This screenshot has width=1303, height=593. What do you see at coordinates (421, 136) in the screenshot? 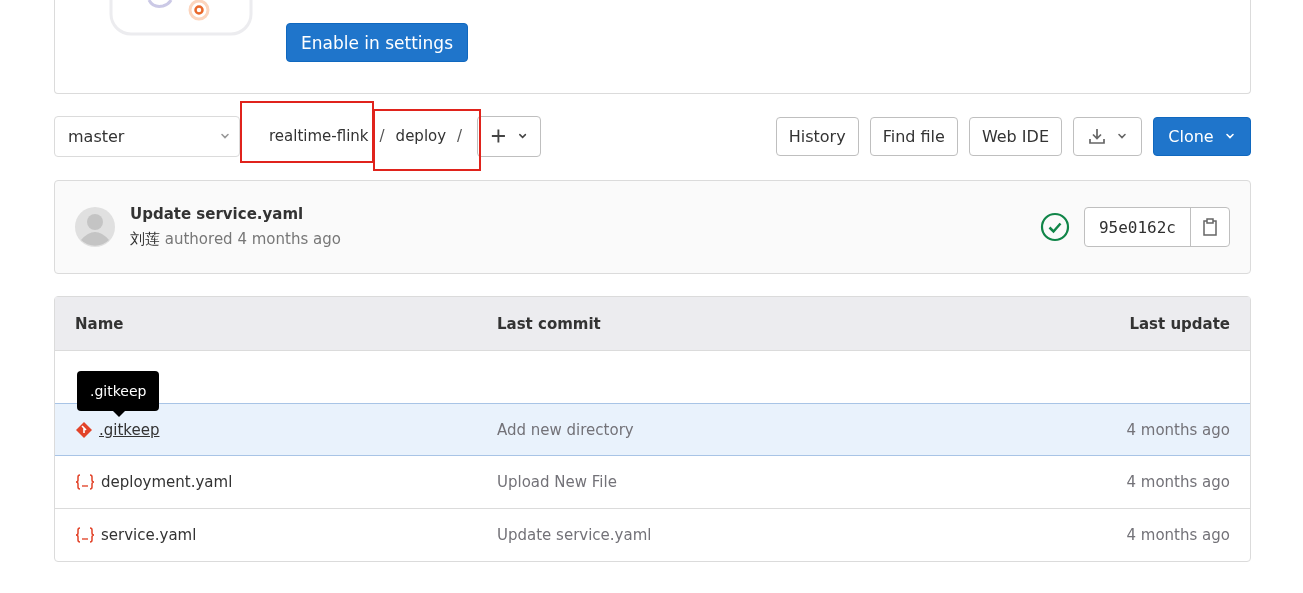
I see `breadcrumb-link: deploy` at bounding box center [421, 136].